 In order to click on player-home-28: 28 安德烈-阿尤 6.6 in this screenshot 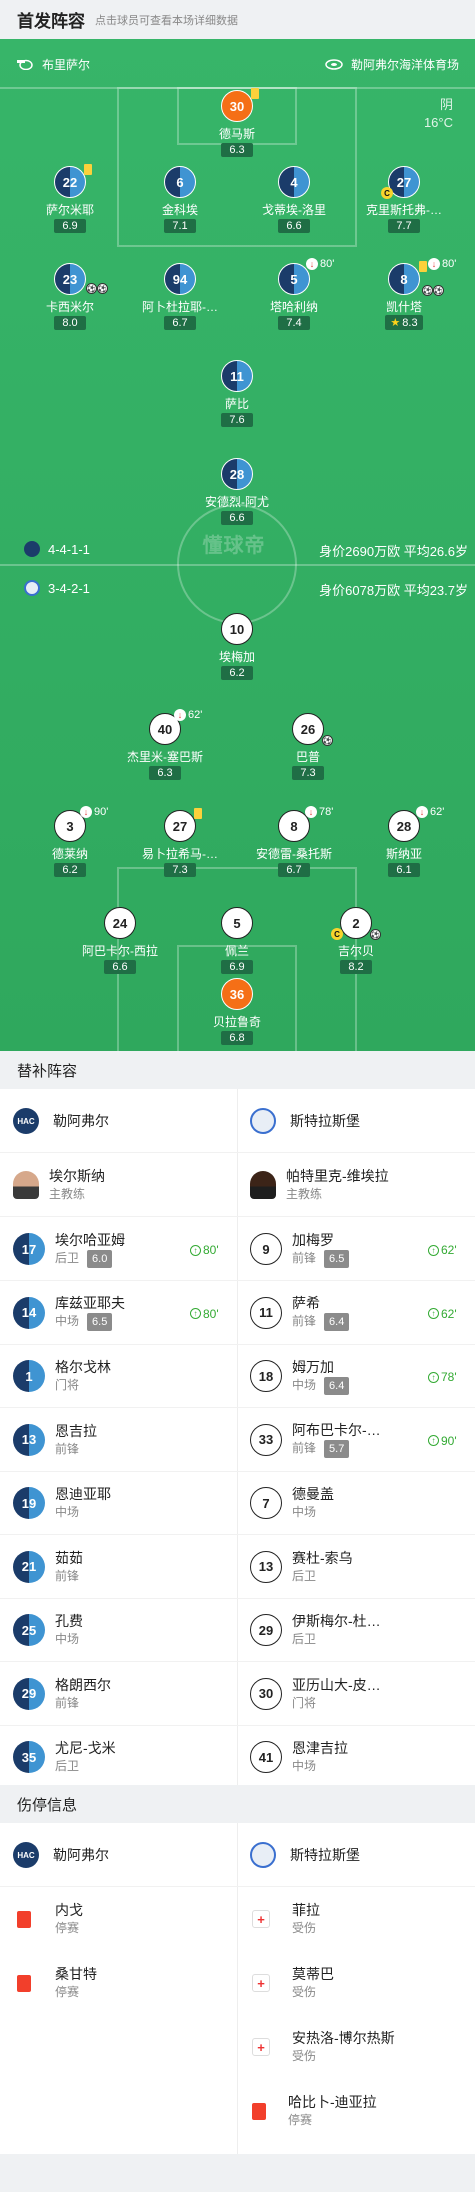, I will do `click(237, 492)`.